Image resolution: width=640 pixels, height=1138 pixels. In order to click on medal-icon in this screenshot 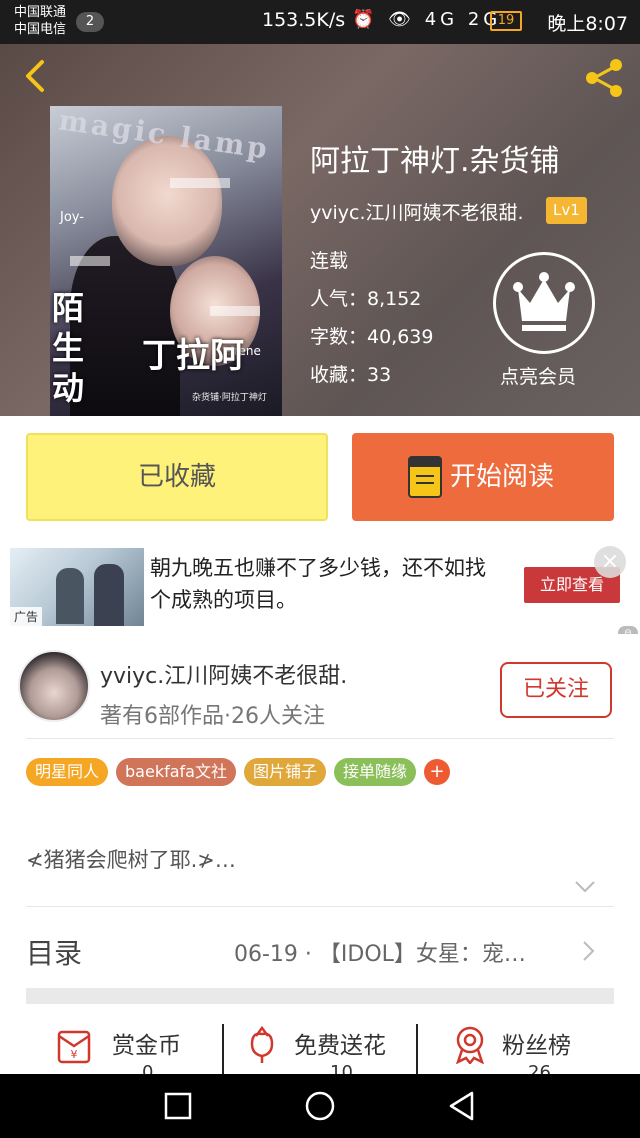, I will do `click(470, 1045)`.